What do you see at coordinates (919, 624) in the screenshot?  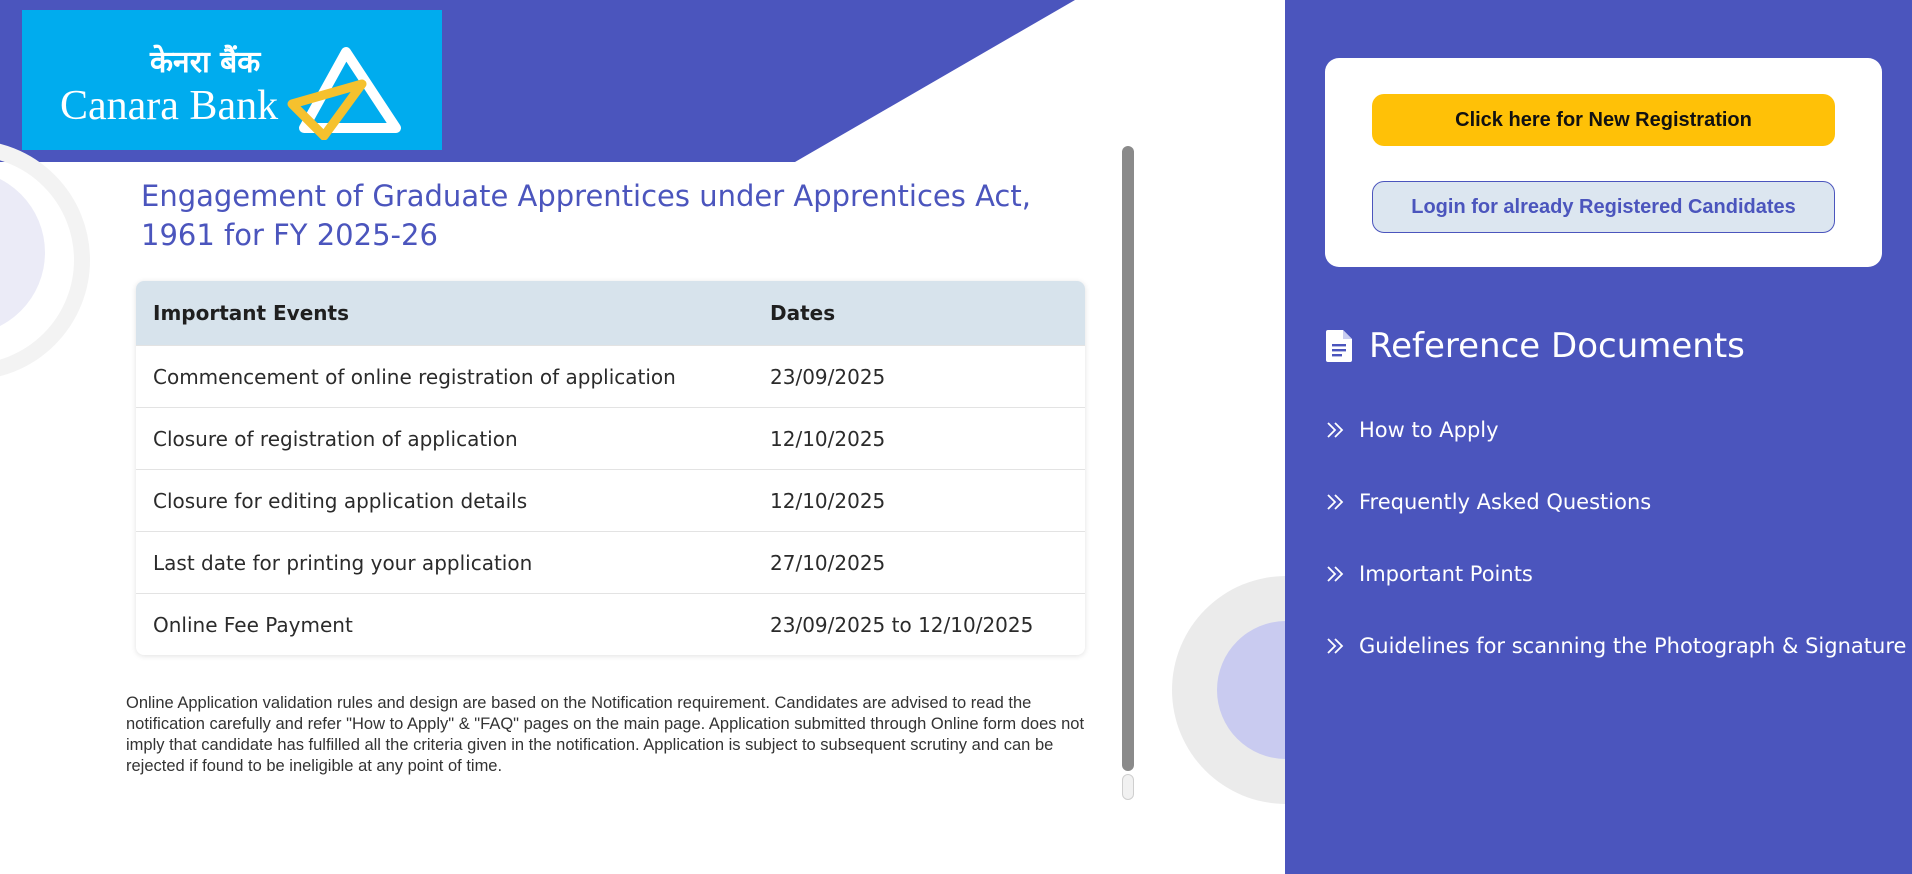 I see `date-cell: 23/09/2025 to 12/10/2025` at bounding box center [919, 624].